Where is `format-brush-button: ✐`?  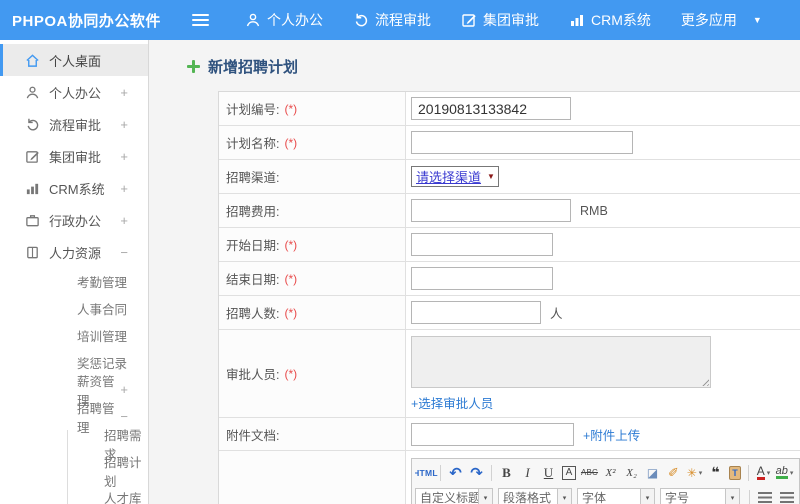
format-brush-button: ✐ is located at coordinates (673, 473).